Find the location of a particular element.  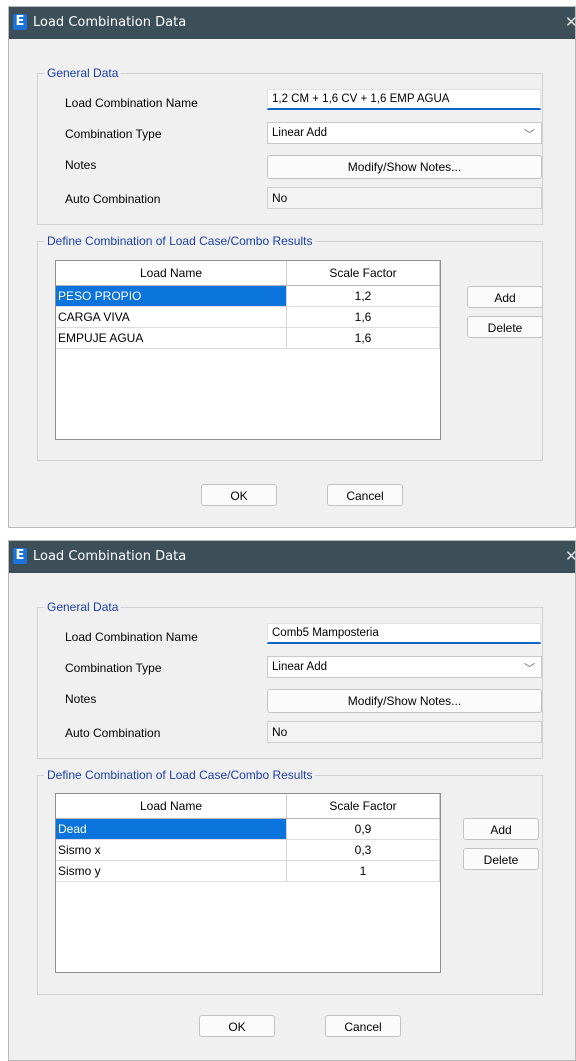

scale-factor-cell: 1,2 is located at coordinates (363, 296).